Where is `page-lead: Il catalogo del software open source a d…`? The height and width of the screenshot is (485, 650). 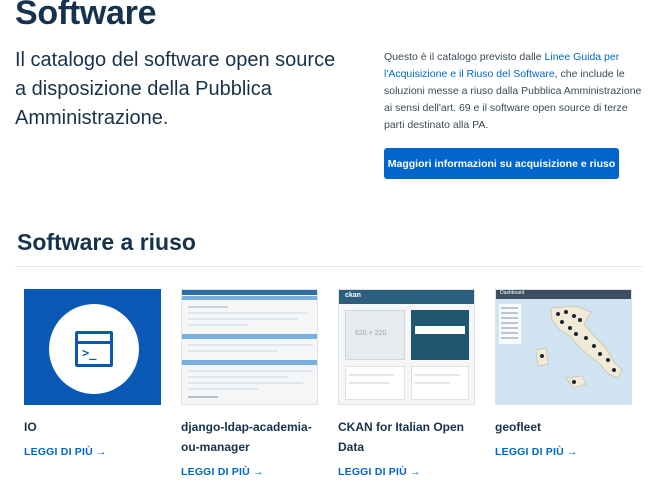
page-lead: Il catalogo del software open source a d… is located at coordinates (175, 89).